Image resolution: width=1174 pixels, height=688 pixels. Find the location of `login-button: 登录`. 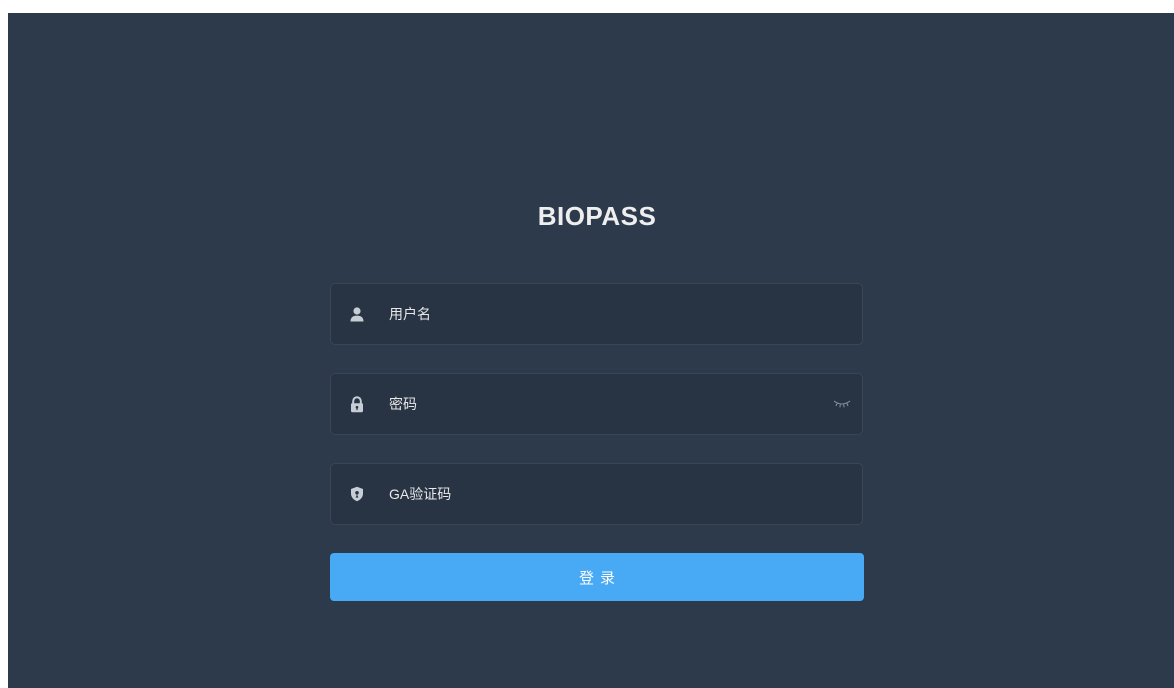

login-button: 登录 is located at coordinates (597, 577).